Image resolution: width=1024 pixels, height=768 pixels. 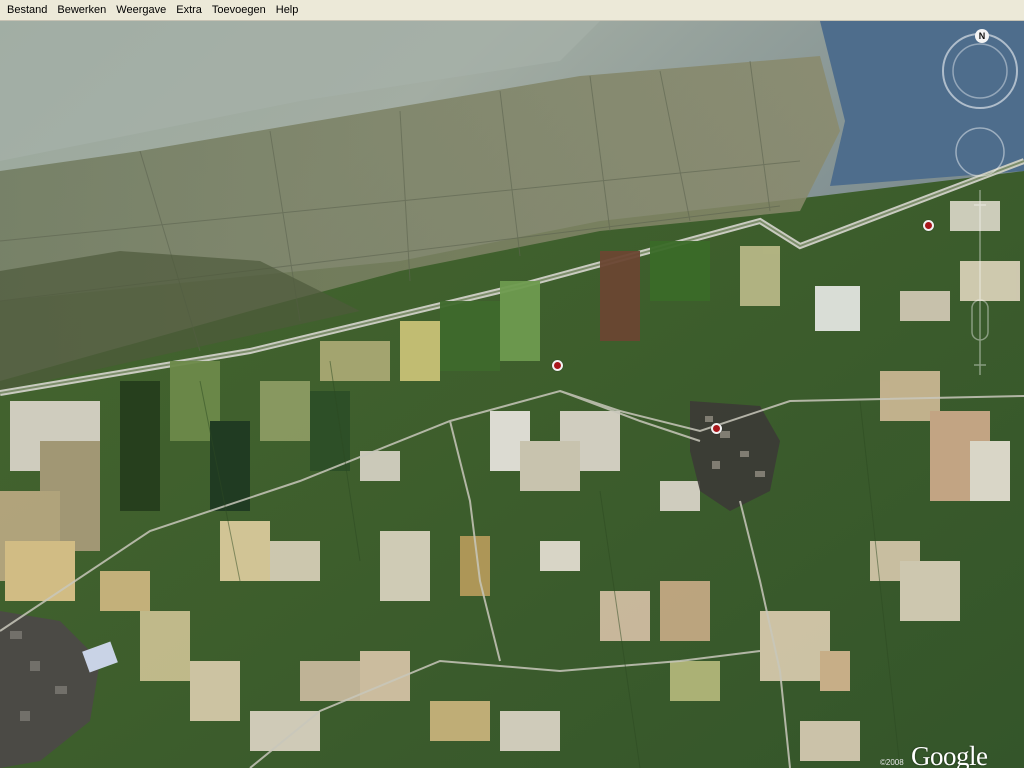 What do you see at coordinates (982, 36) in the screenshot?
I see `north-indicator: N` at bounding box center [982, 36].